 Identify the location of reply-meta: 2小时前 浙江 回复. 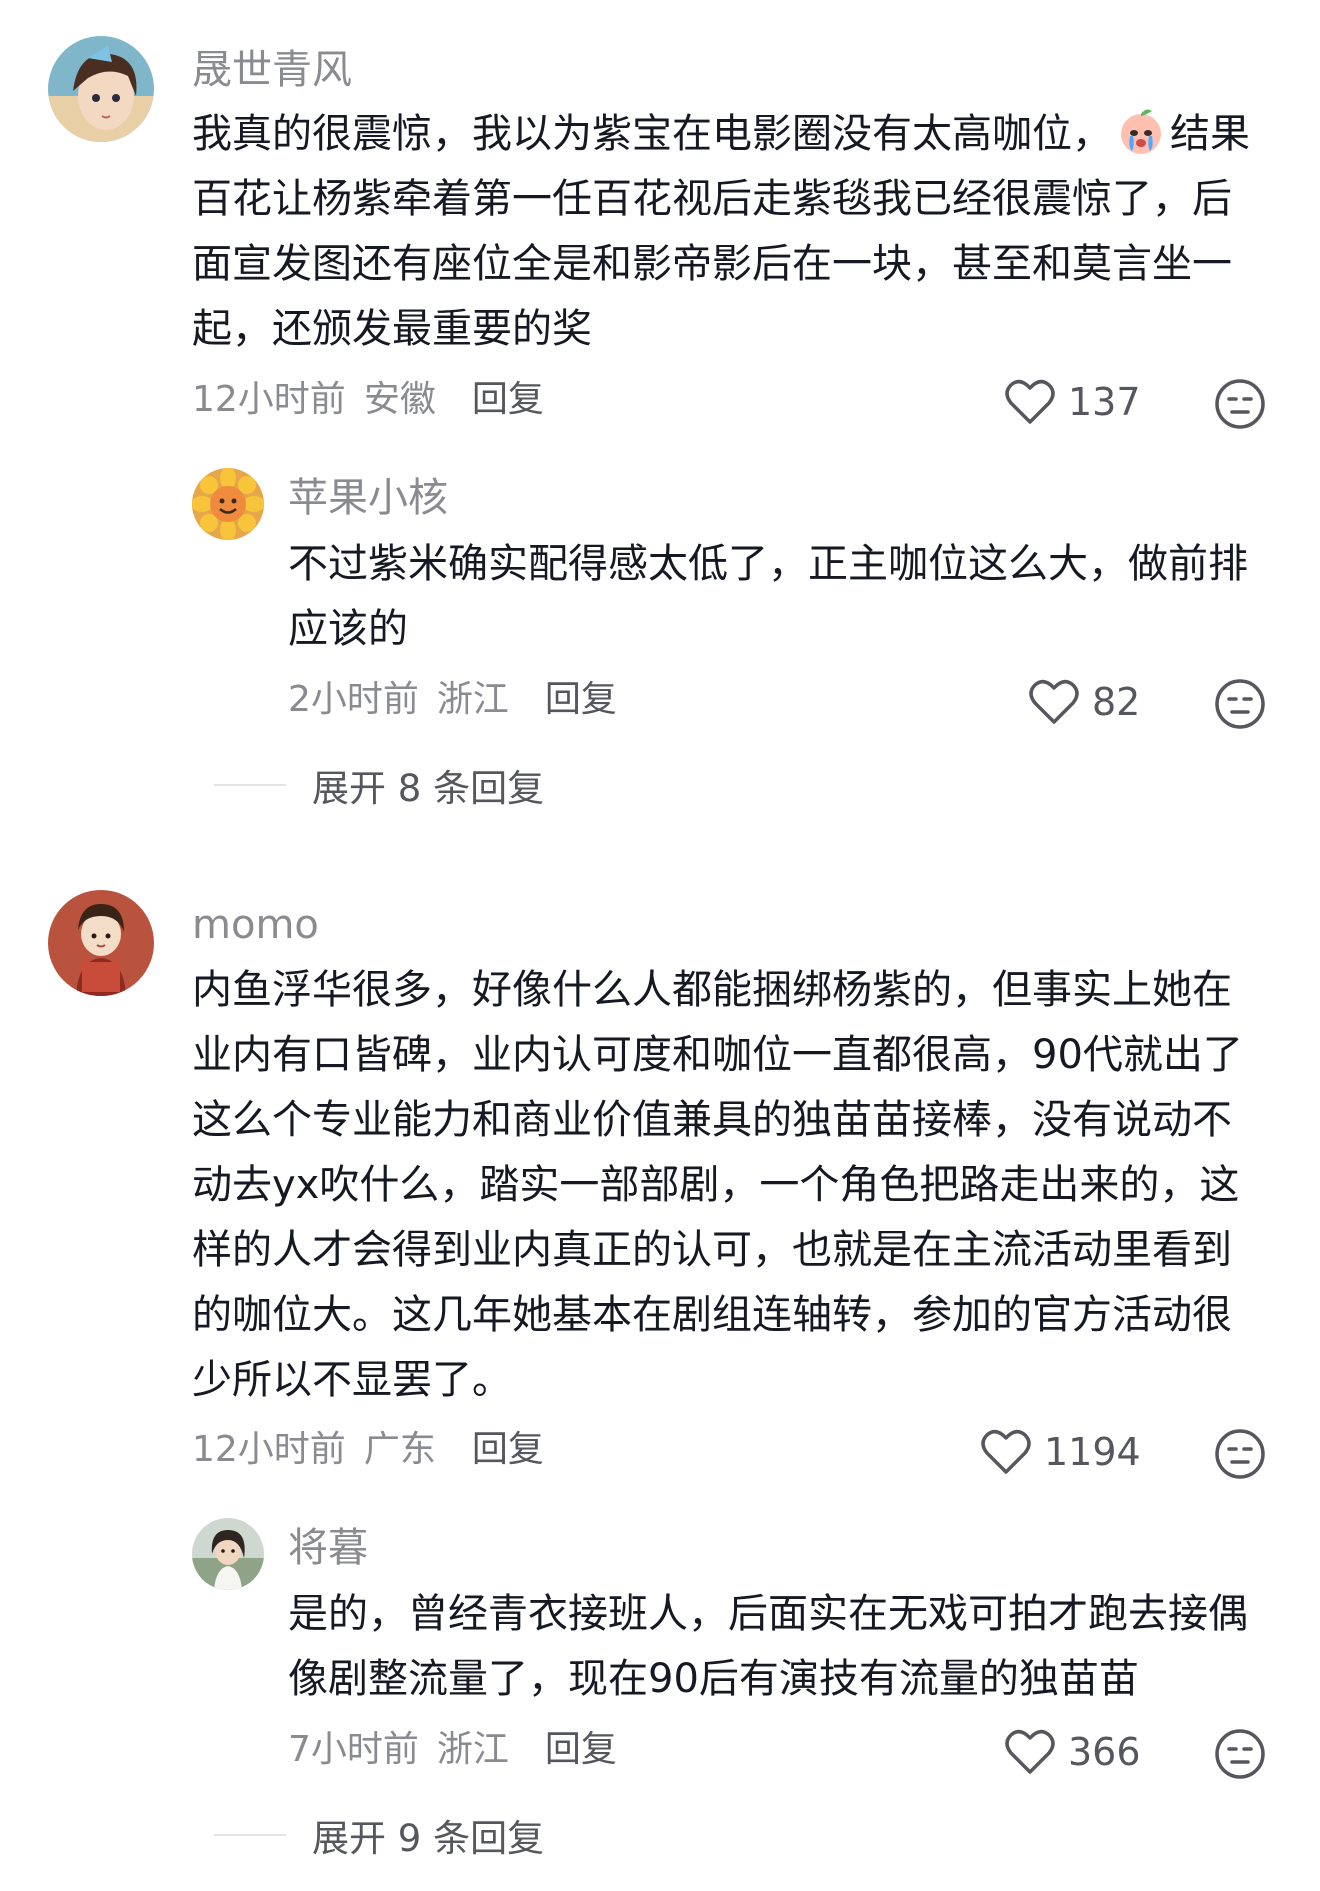
(452, 700).